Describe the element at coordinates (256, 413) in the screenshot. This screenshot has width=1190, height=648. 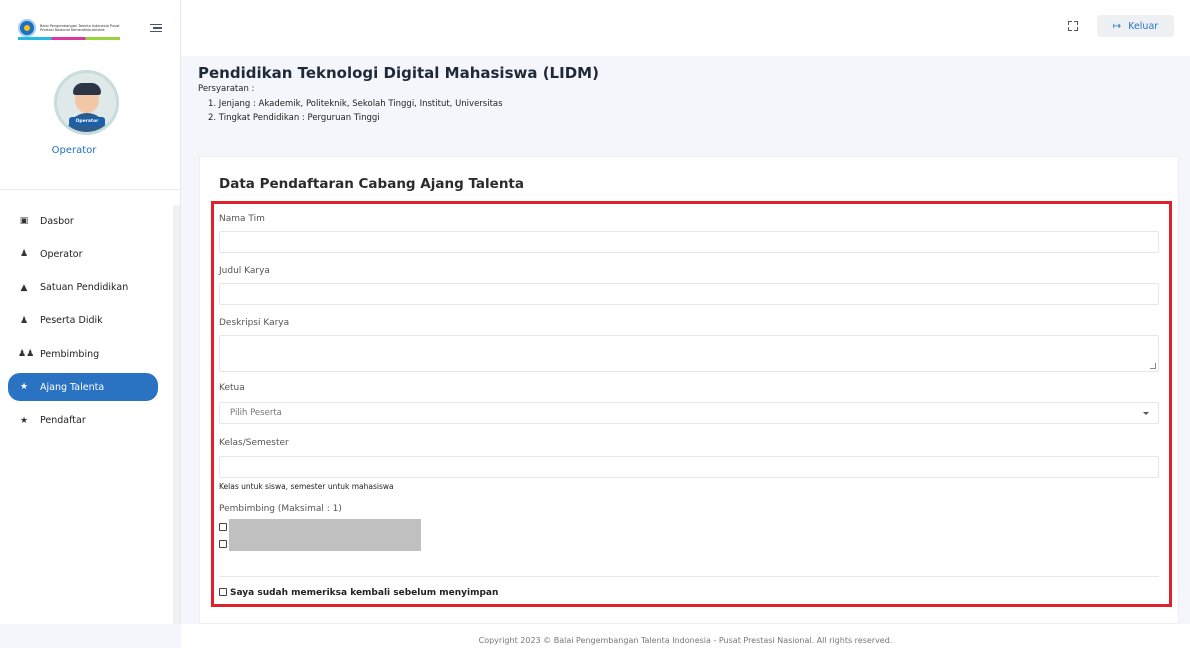
I see `leader-select-value: Pilih Peserta` at that location.